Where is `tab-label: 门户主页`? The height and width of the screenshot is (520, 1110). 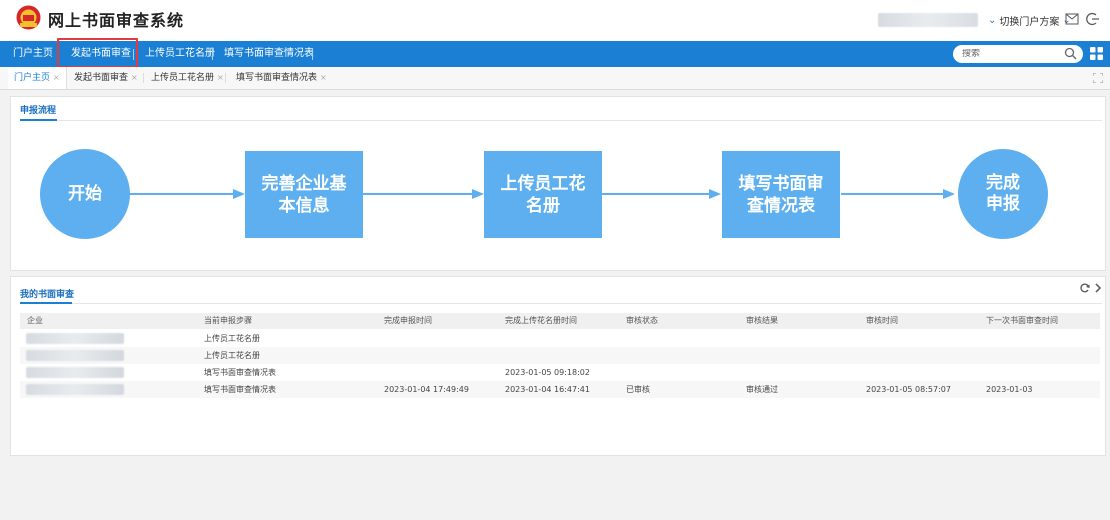 tab-label: 门户主页 is located at coordinates (32, 78).